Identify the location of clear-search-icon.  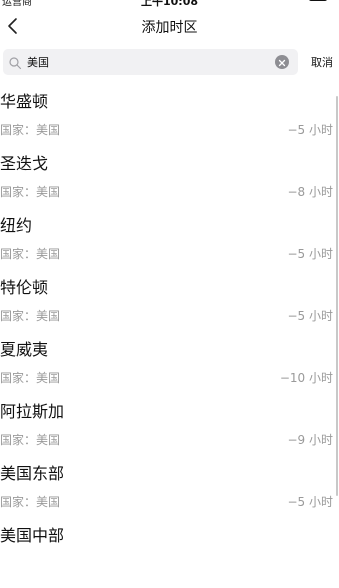
(282, 62).